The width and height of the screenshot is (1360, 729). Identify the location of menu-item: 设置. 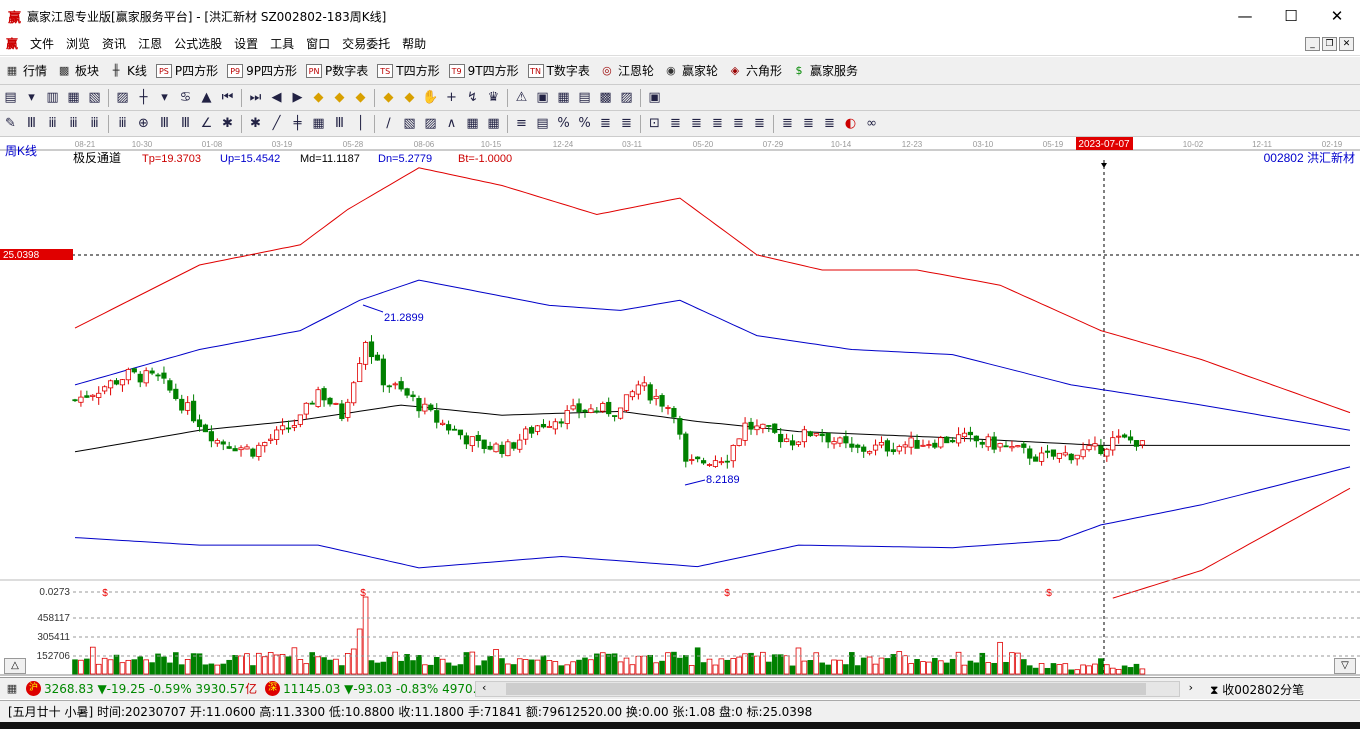
(246, 43).